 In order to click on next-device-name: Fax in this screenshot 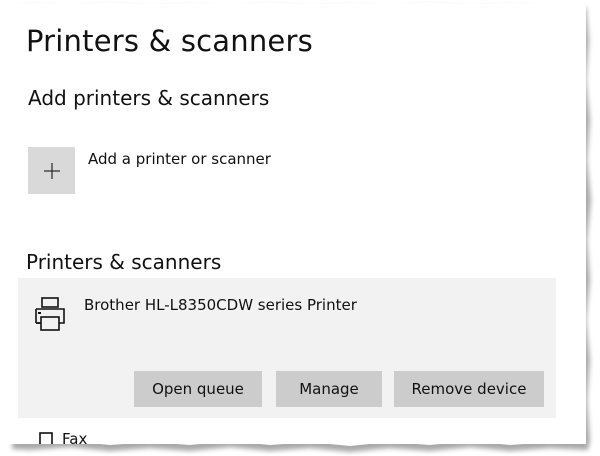, I will do `click(74, 437)`.